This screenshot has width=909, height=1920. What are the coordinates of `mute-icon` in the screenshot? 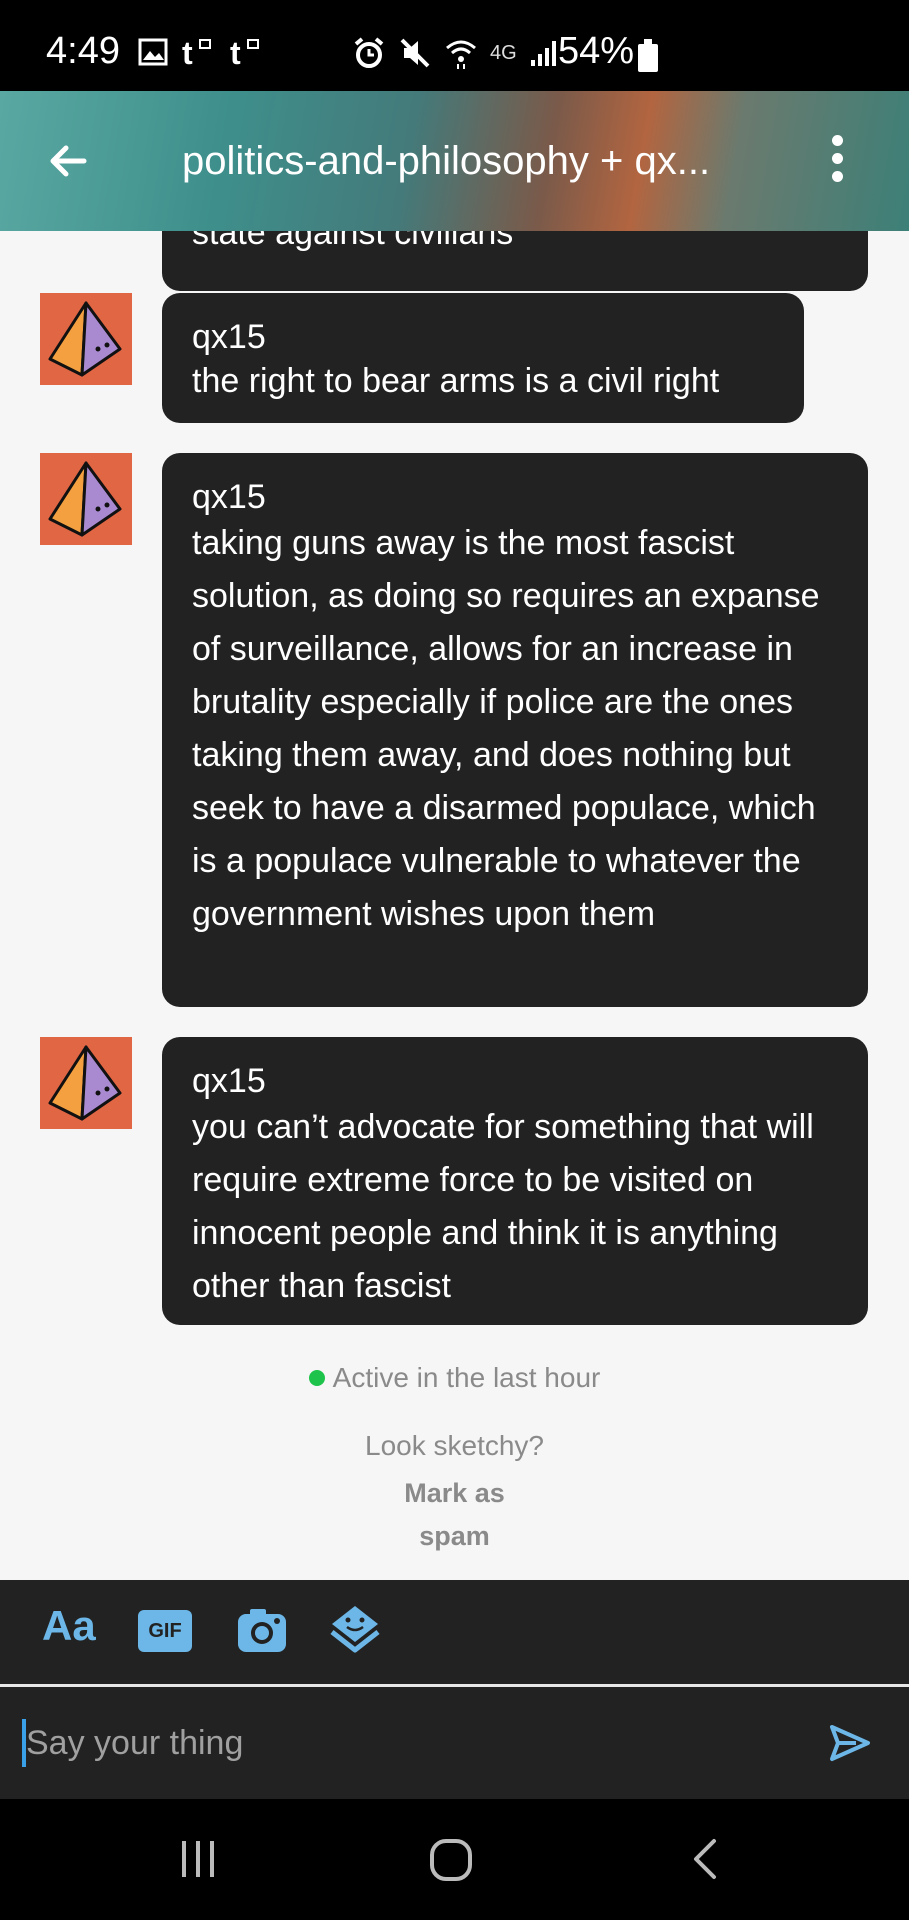 It's located at (415, 53).